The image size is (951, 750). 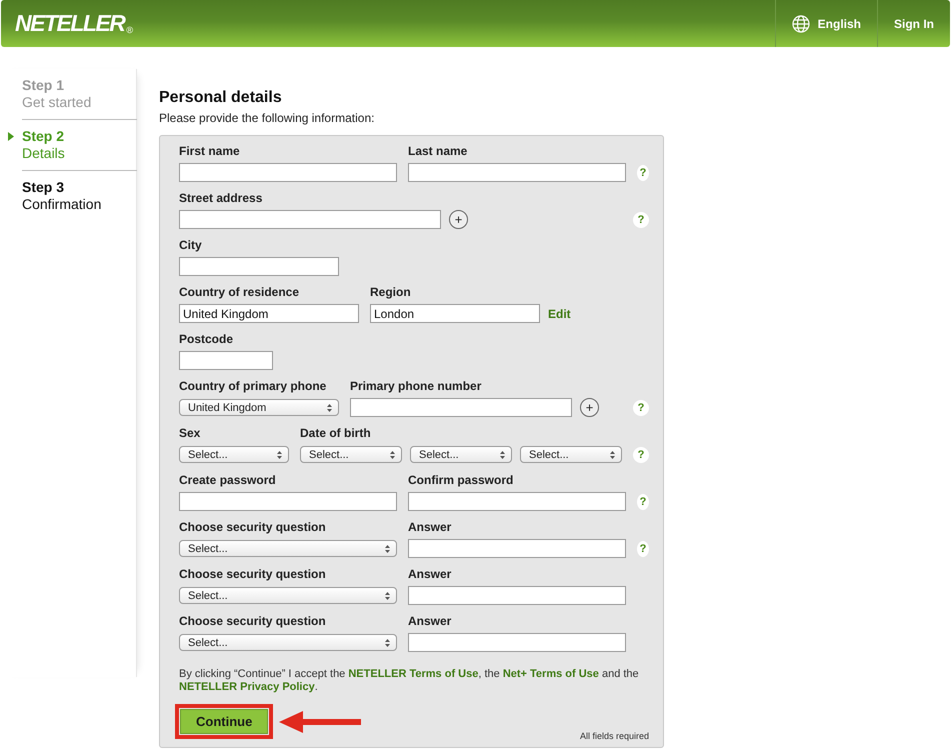 I want to click on field-label: Street address, so click(x=221, y=198).